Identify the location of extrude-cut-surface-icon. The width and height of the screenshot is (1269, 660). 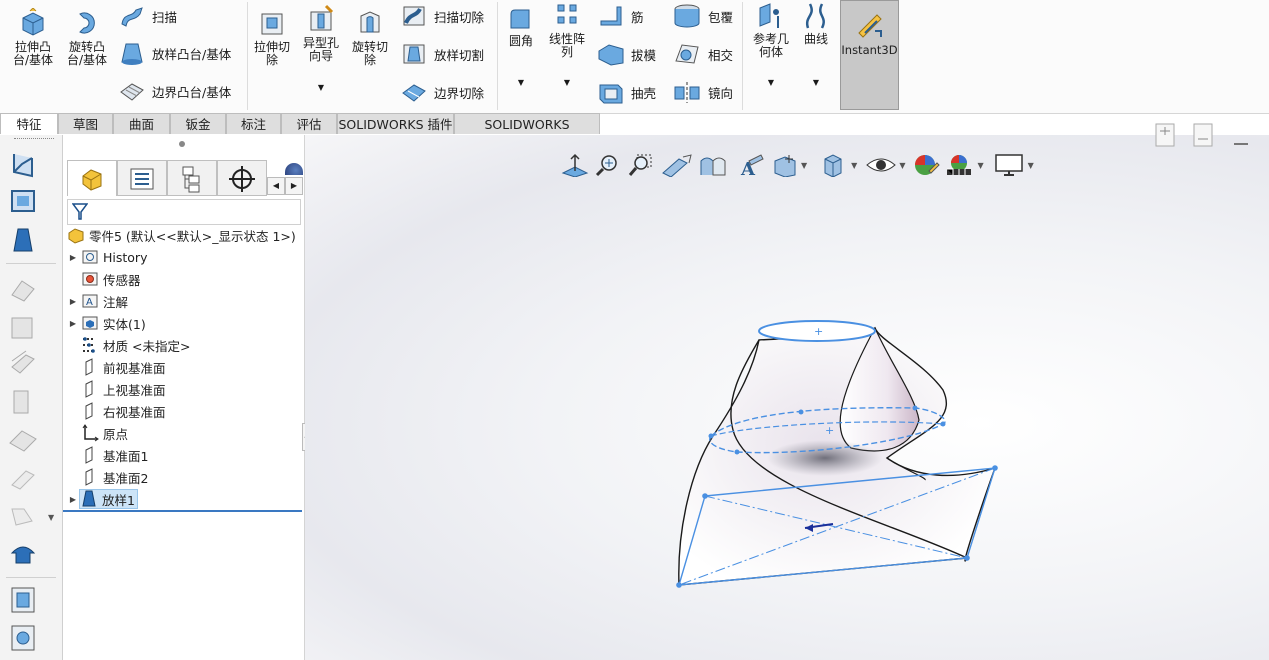
(23, 600).